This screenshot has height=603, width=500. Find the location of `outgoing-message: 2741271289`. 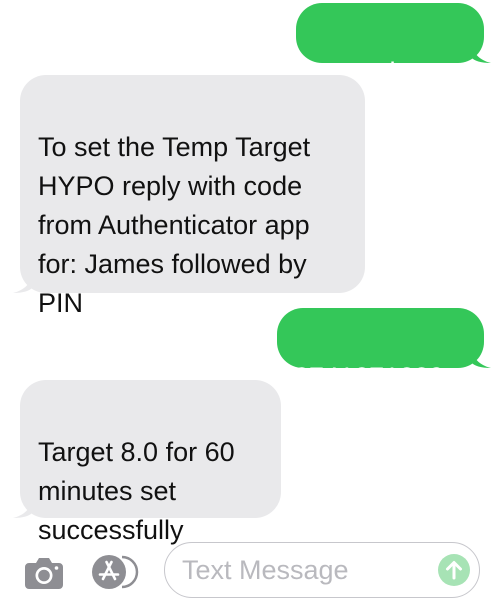

outgoing-message: 2741271289 is located at coordinates (384, 350).